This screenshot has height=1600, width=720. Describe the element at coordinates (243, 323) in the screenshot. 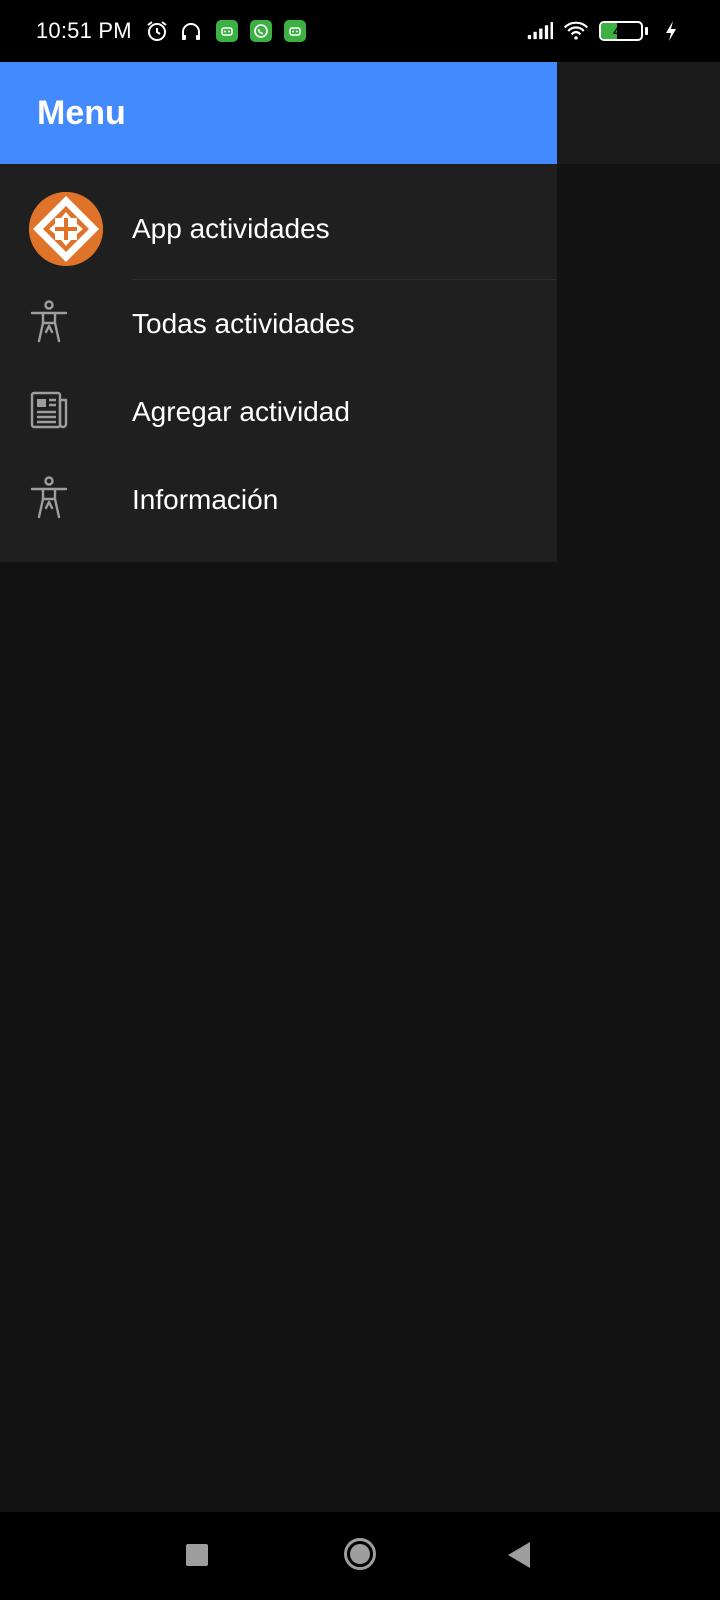

I see `drawer-item-label: Todas actividades` at that location.